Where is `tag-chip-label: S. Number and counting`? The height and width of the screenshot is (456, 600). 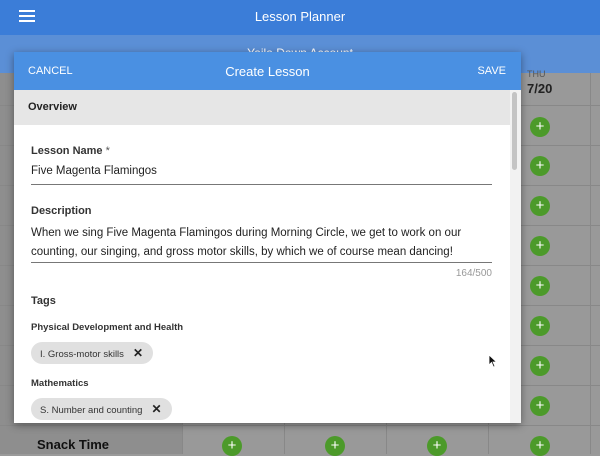
tag-chip-label: S. Number and counting is located at coordinates (91, 410).